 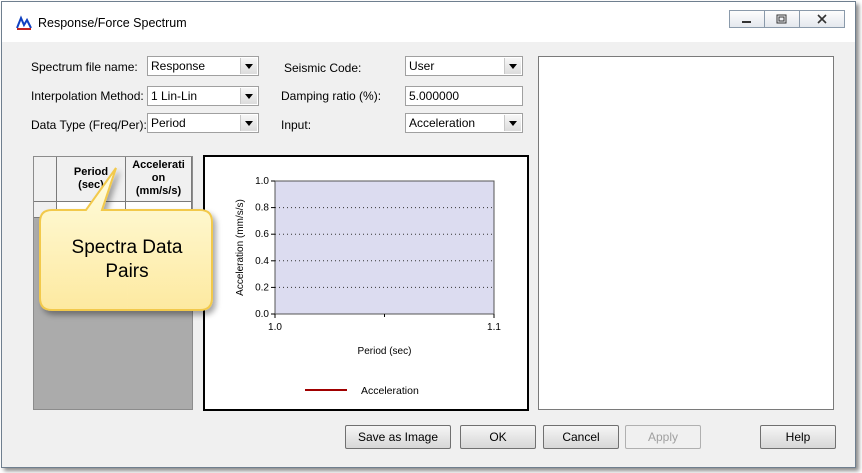 What do you see at coordinates (798, 437) in the screenshot?
I see `help-button: Help` at bounding box center [798, 437].